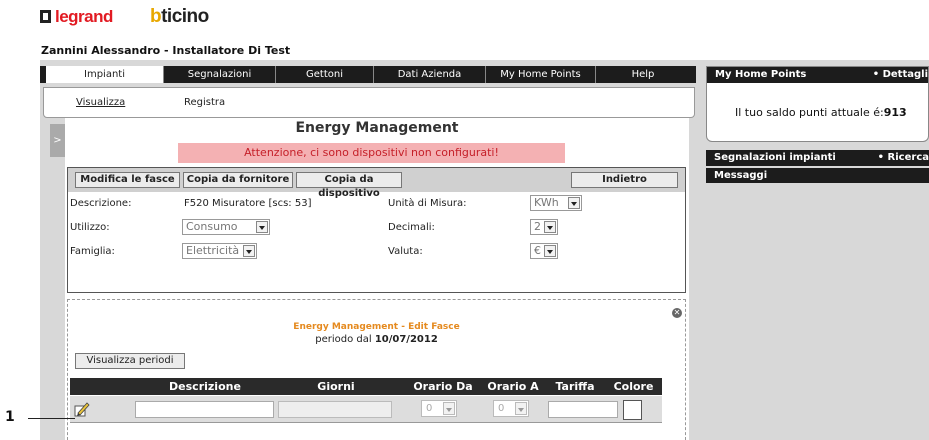 The width and height of the screenshot is (929, 440). Describe the element at coordinates (377, 128) in the screenshot. I see `page-title: Energy Management` at that location.